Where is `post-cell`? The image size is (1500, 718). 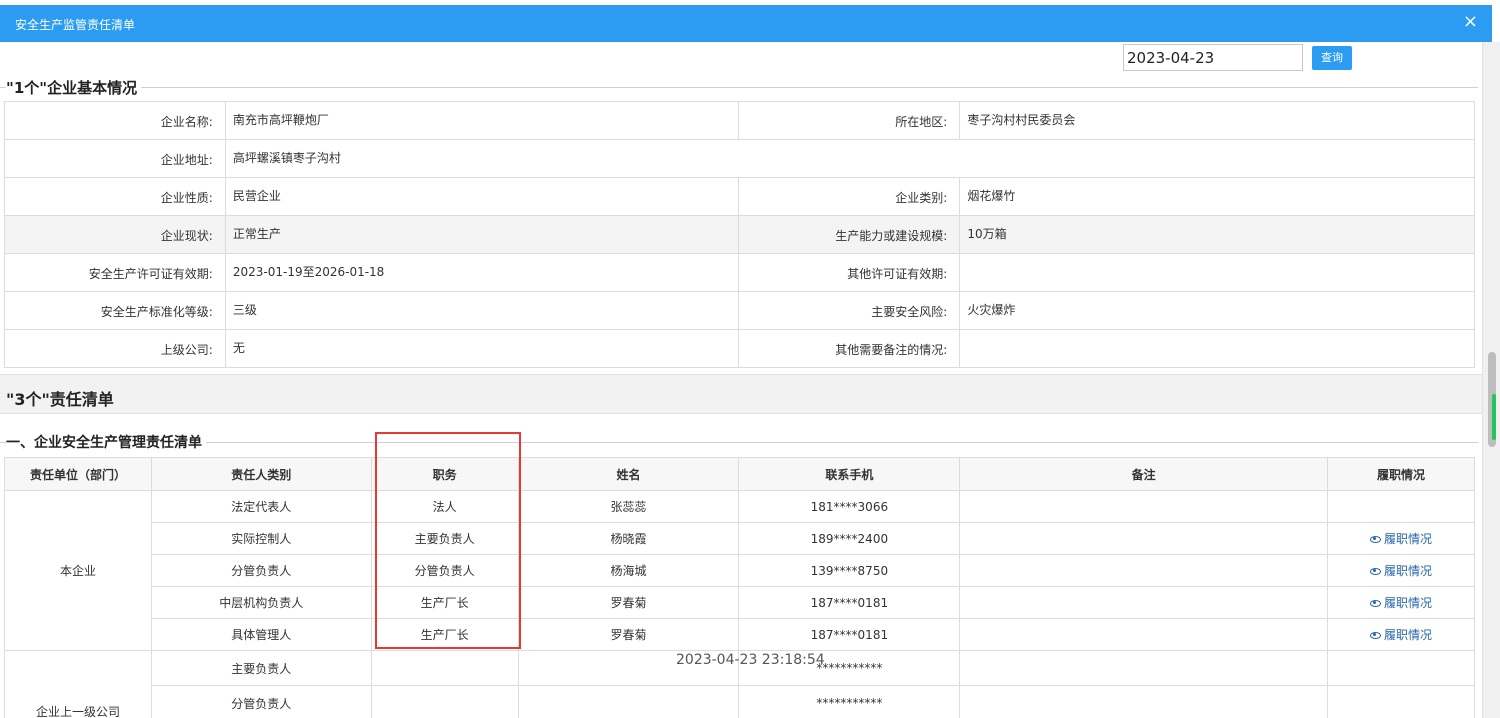 post-cell is located at coordinates (444, 668).